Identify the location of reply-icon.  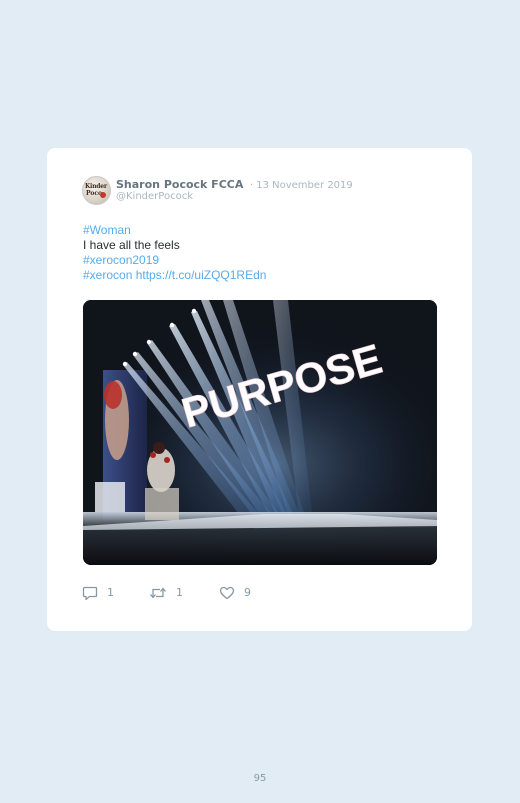
(90, 593).